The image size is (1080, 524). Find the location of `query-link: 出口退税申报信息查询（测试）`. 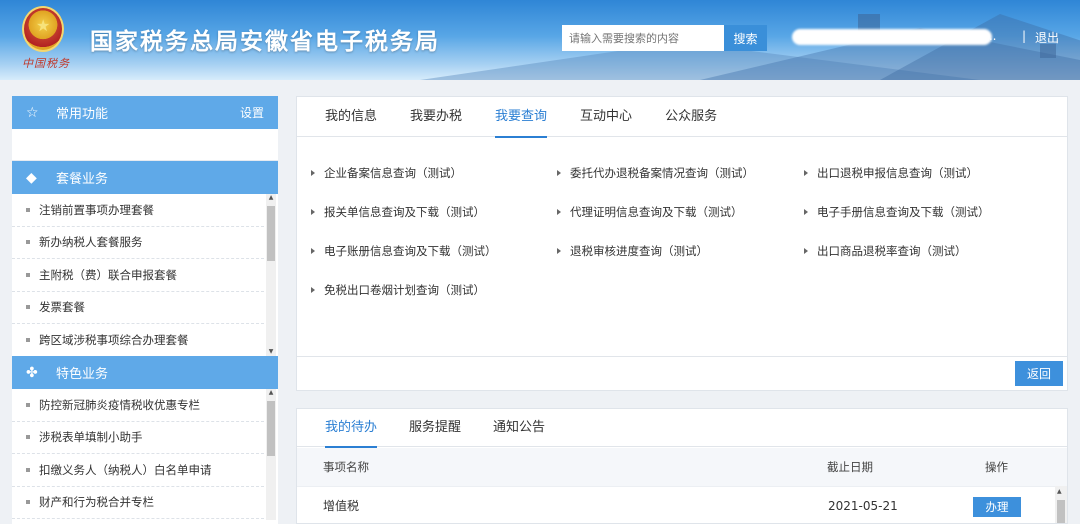

query-link: 出口退税申报信息查询（测试） is located at coordinates (891, 173).